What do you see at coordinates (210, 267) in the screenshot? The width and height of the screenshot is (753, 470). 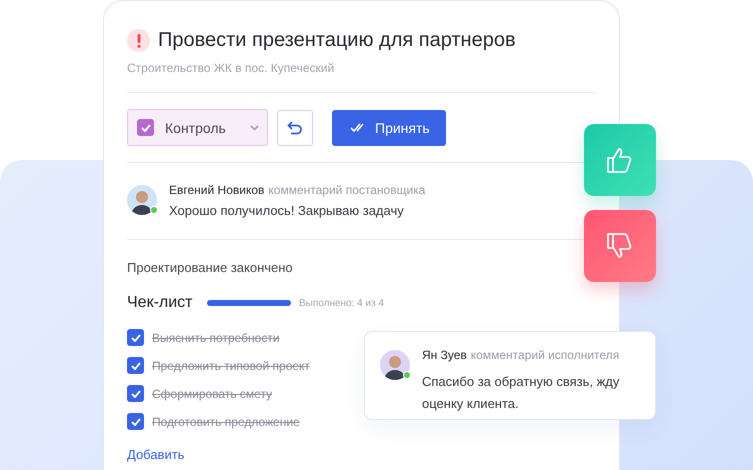 I see `result-text: Проектирование закончено` at bounding box center [210, 267].